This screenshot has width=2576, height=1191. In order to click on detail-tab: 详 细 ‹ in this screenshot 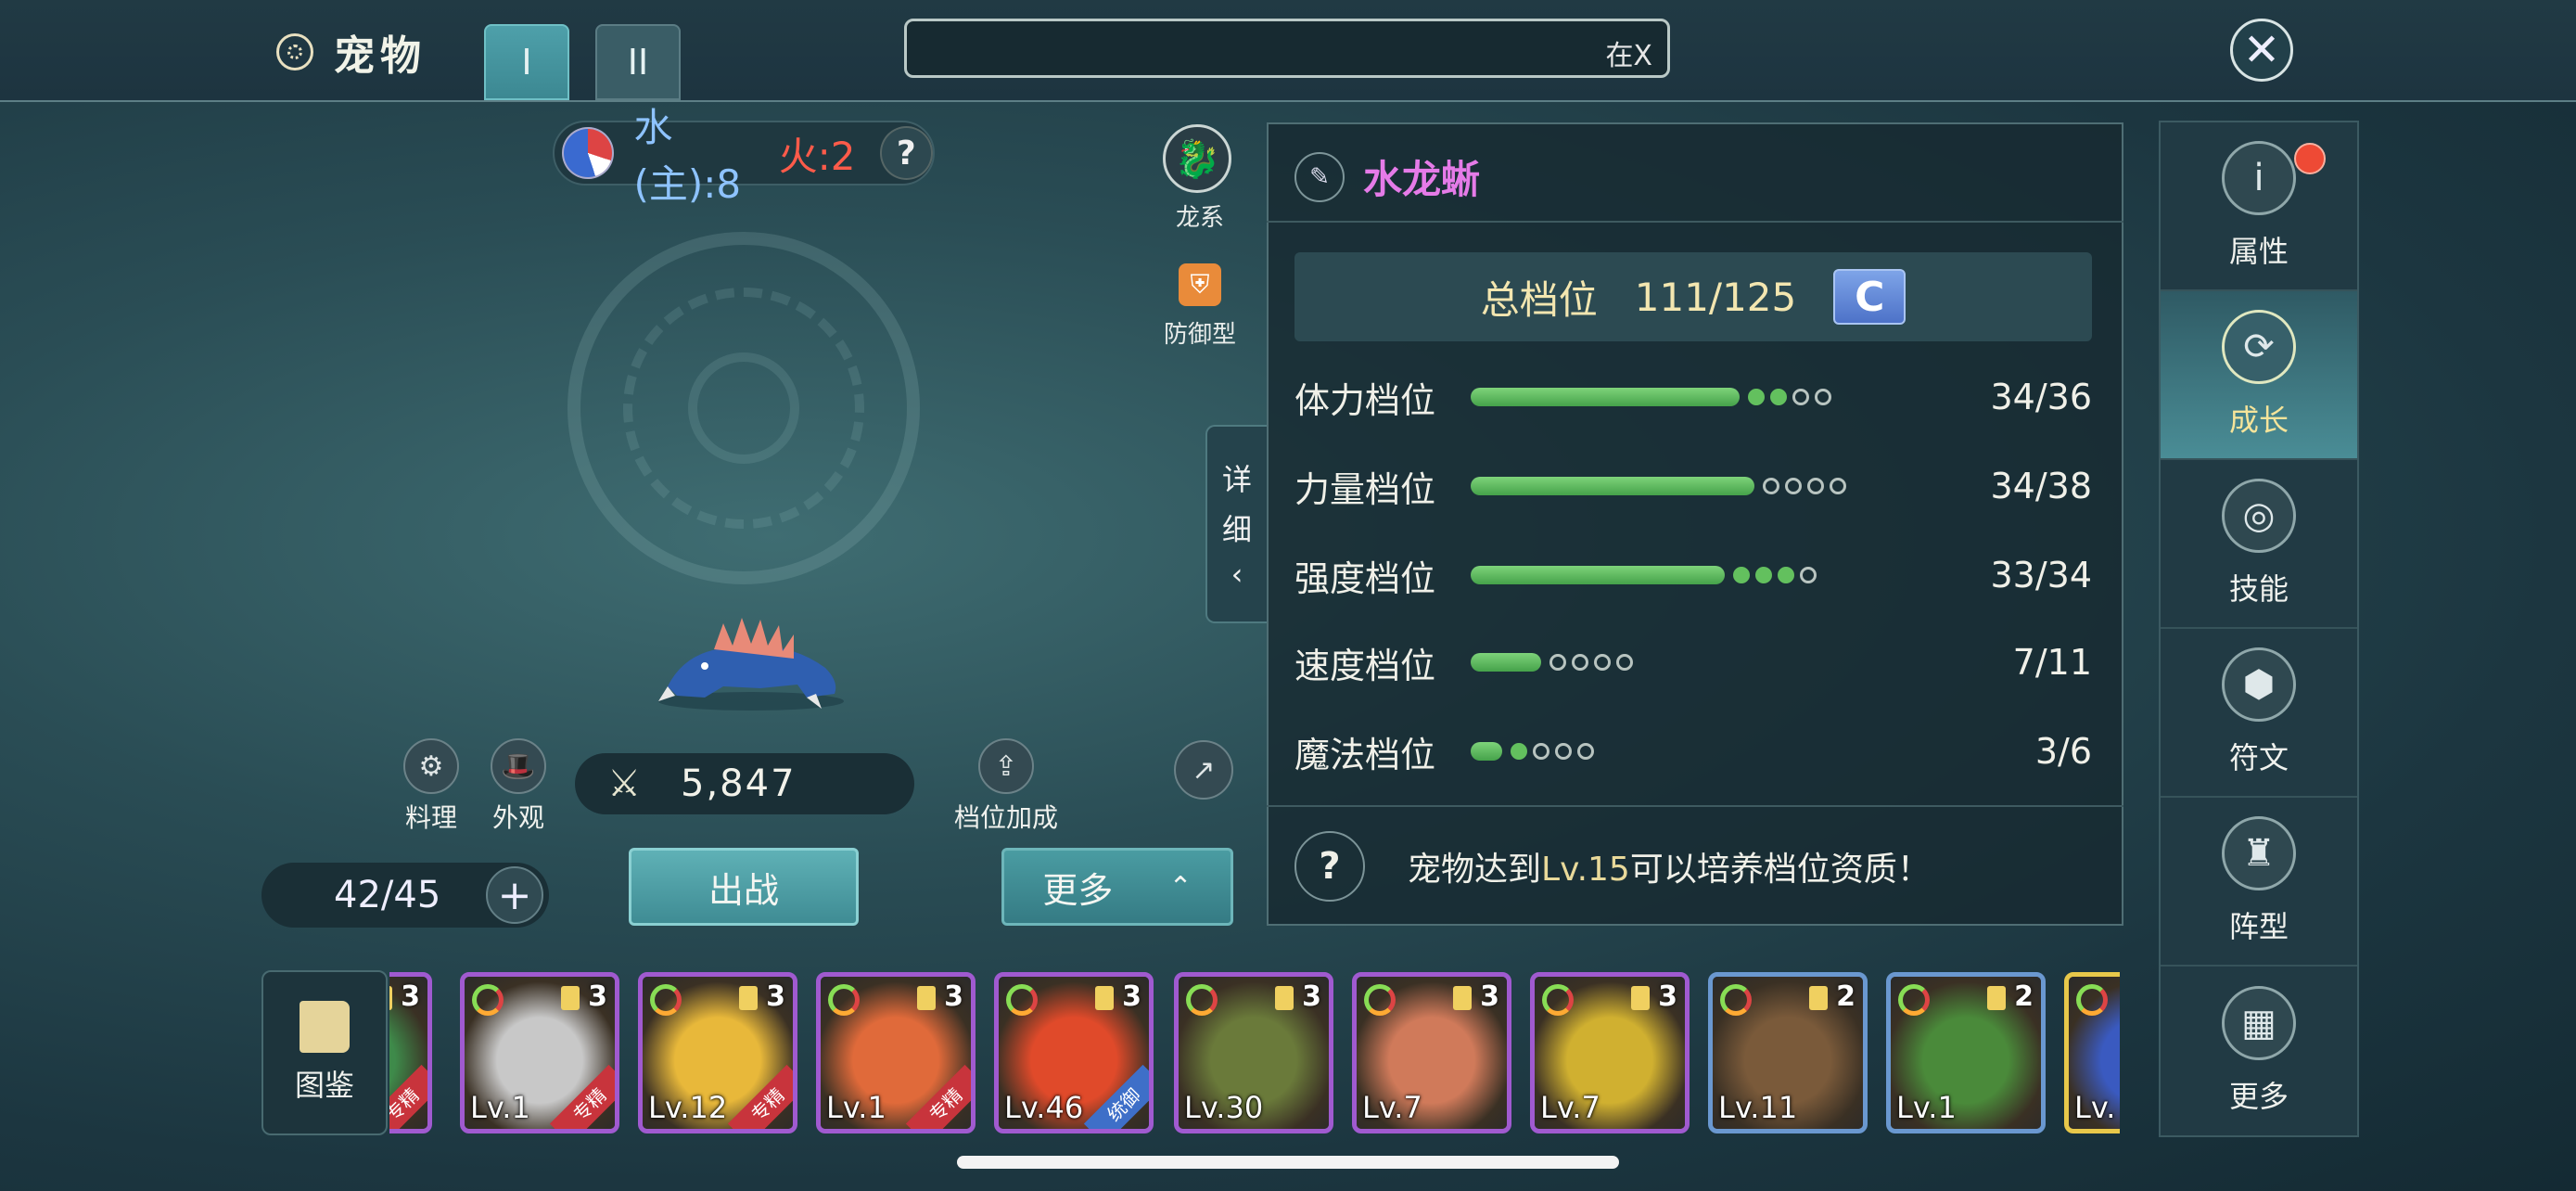, I will do `click(1236, 524)`.